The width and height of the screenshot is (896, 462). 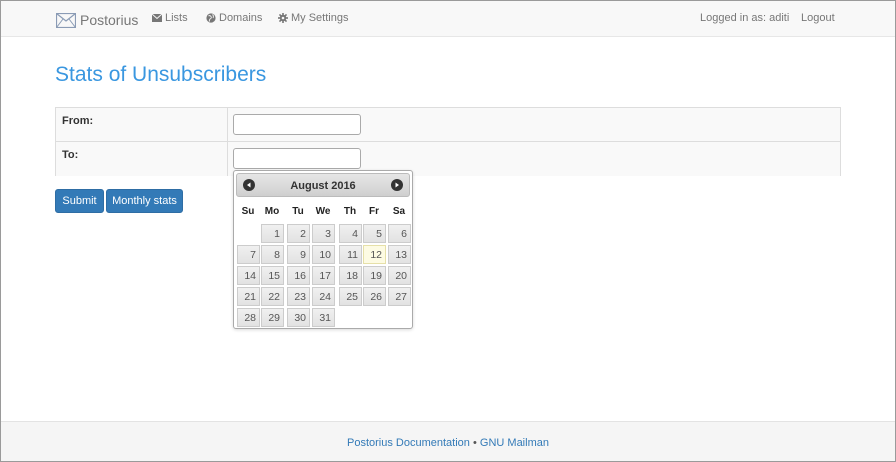 I want to click on calendar-day: 6, so click(x=399, y=233).